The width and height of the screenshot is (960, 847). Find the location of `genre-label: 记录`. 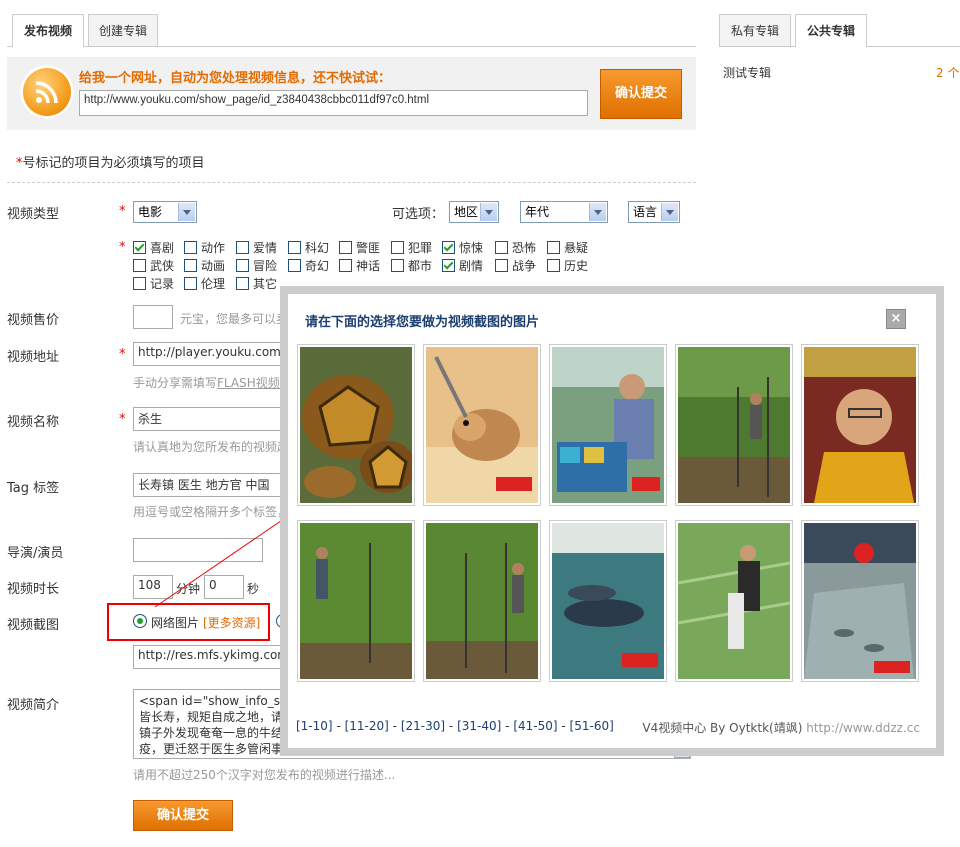

genre-label: 记录 is located at coordinates (162, 284).